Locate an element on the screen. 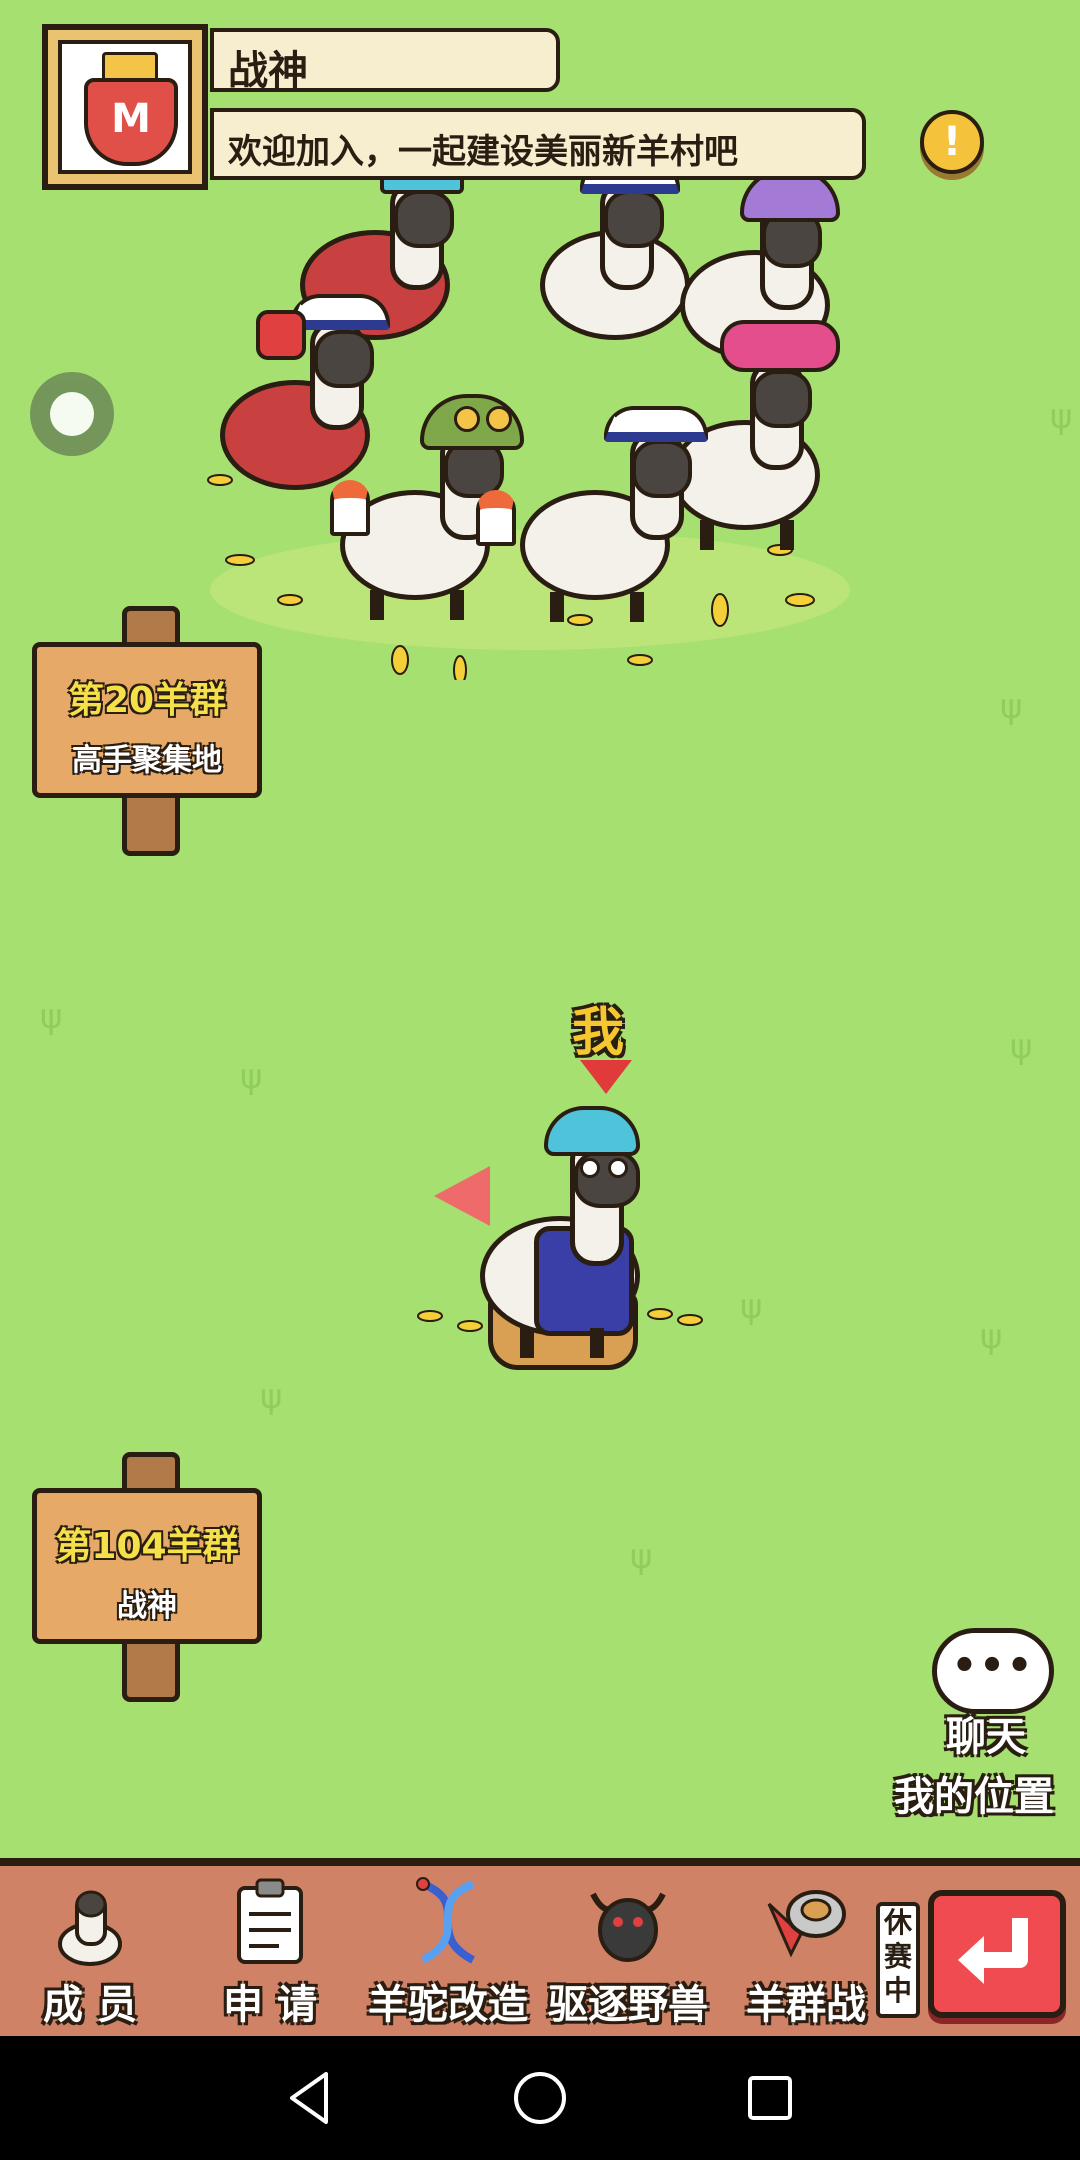 This screenshot has width=1080, height=2160. expel-beasts-button: 驱逐野兽 is located at coordinates (628, 1954).